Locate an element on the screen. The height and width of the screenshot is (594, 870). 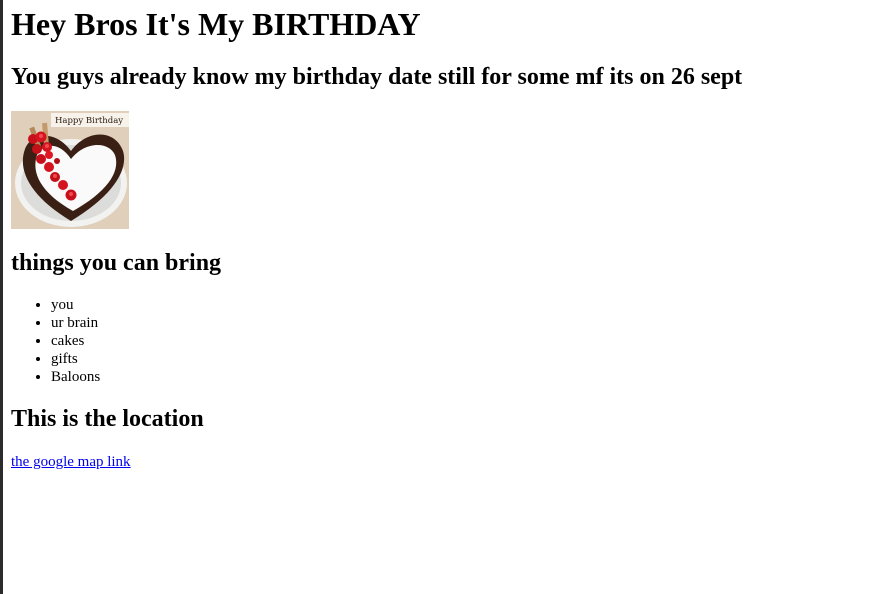
location-heading: This is the location is located at coordinates (107, 419).